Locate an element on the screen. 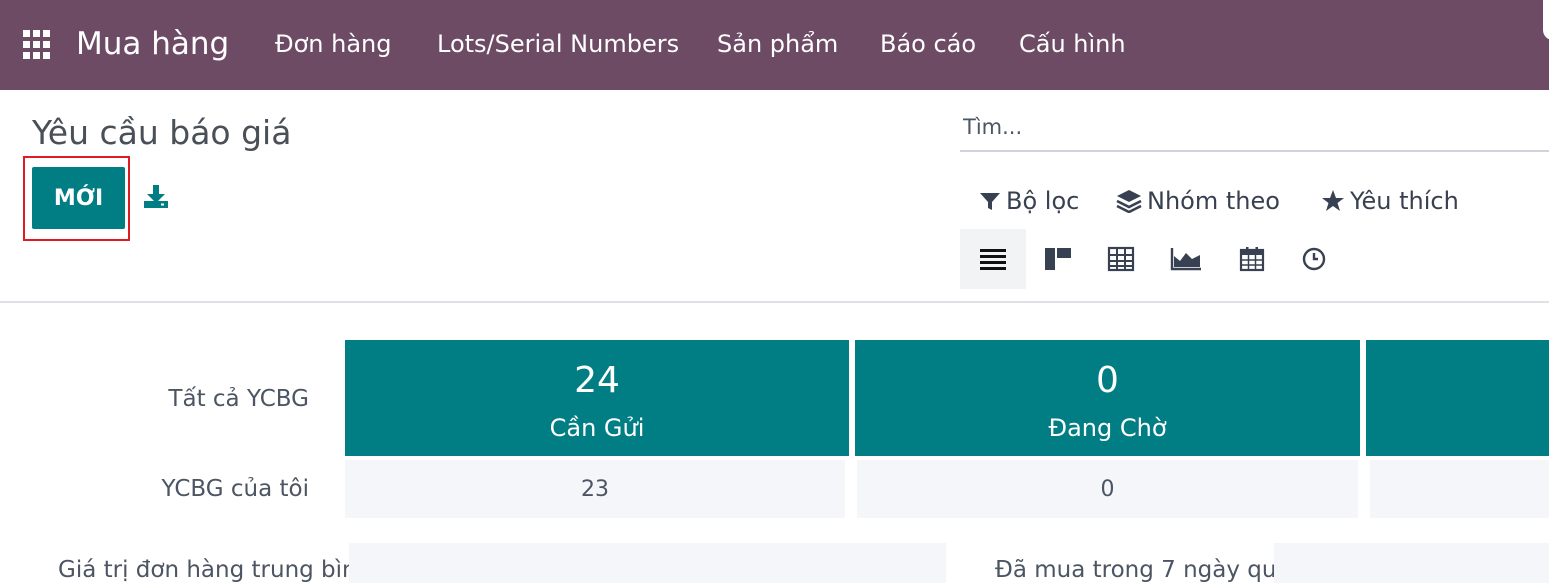  row-label-my-rfq: YCBG của tôi is located at coordinates (235, 489).